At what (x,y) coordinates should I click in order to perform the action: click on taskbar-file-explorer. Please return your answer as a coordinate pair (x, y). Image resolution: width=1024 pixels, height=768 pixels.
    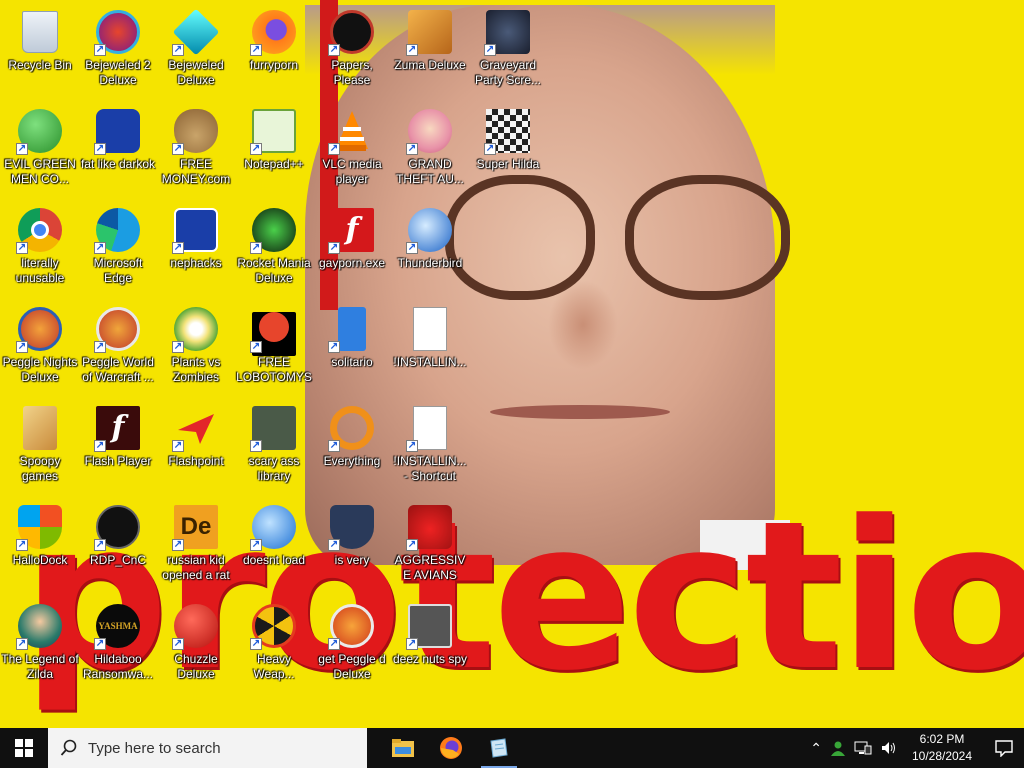
    Looking at the image, I should click on (403, 748).